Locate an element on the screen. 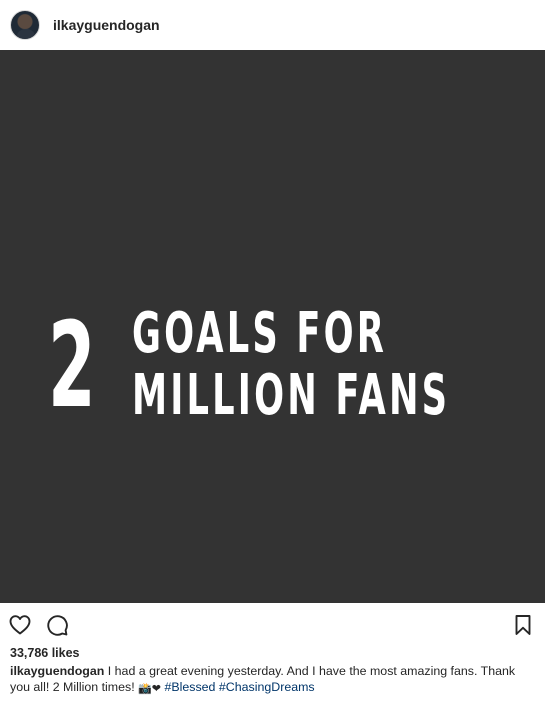 Image resolution: width=545 pixels, height=706 pixels. post-actions is located at coordinates (272, 625).